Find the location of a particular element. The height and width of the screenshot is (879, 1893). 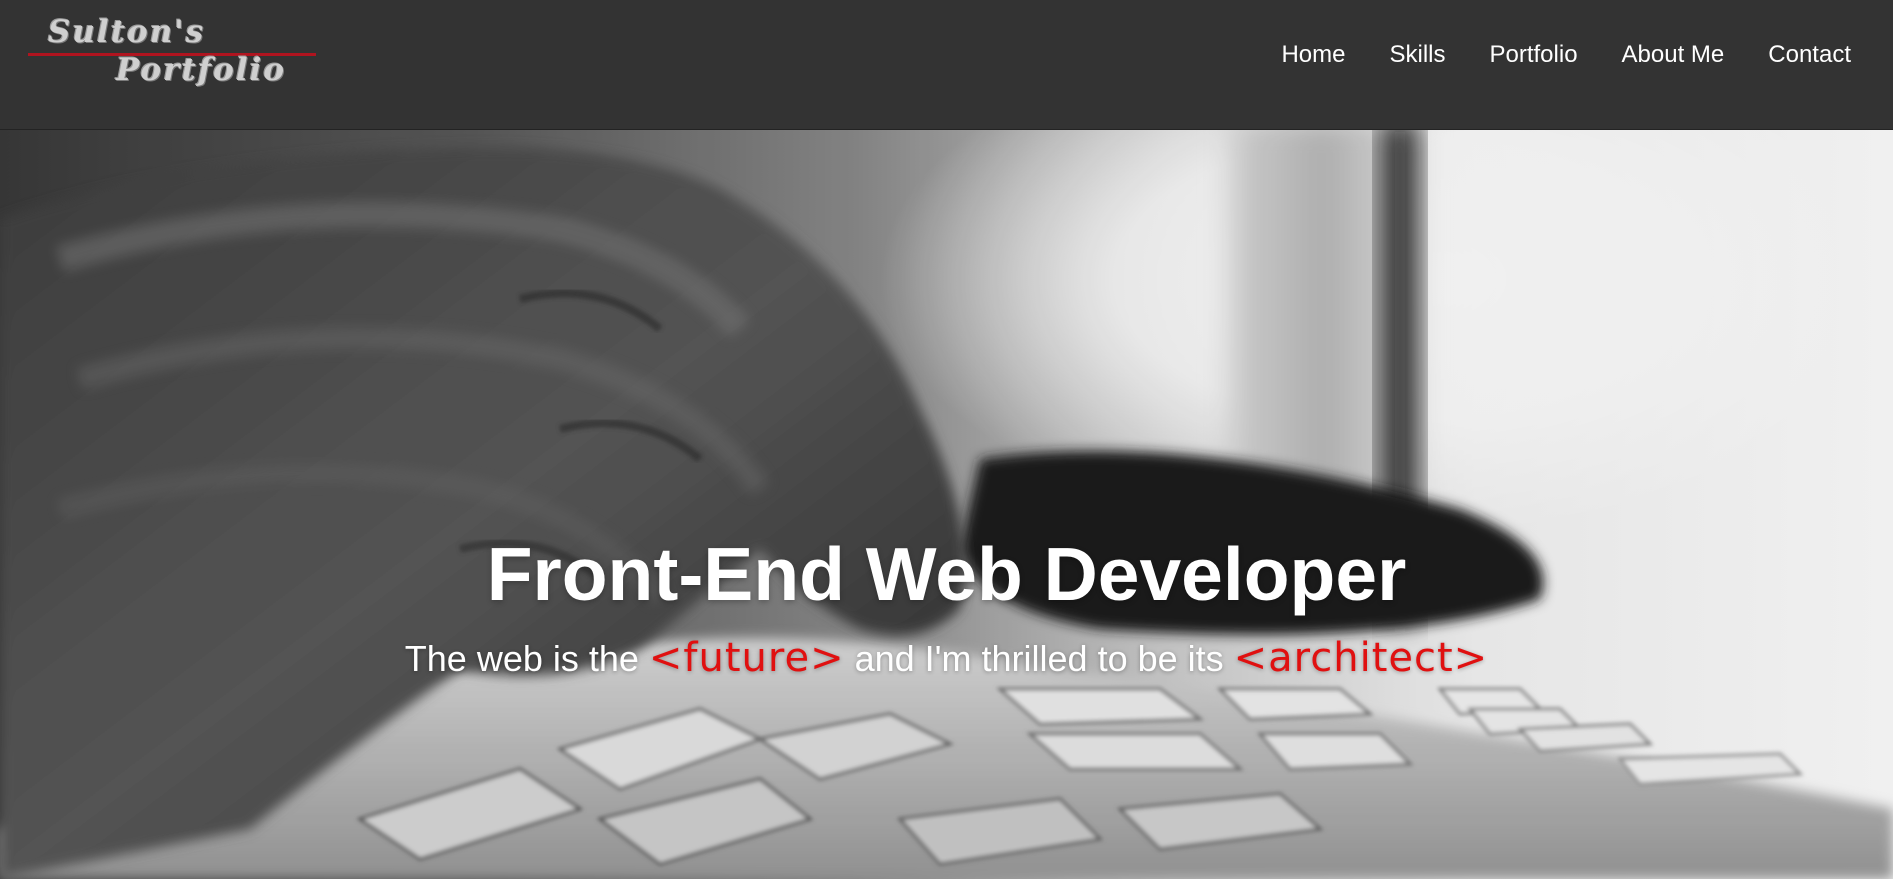

tagline-accent-architect: <architect> is located at coordinates (1361, 658).